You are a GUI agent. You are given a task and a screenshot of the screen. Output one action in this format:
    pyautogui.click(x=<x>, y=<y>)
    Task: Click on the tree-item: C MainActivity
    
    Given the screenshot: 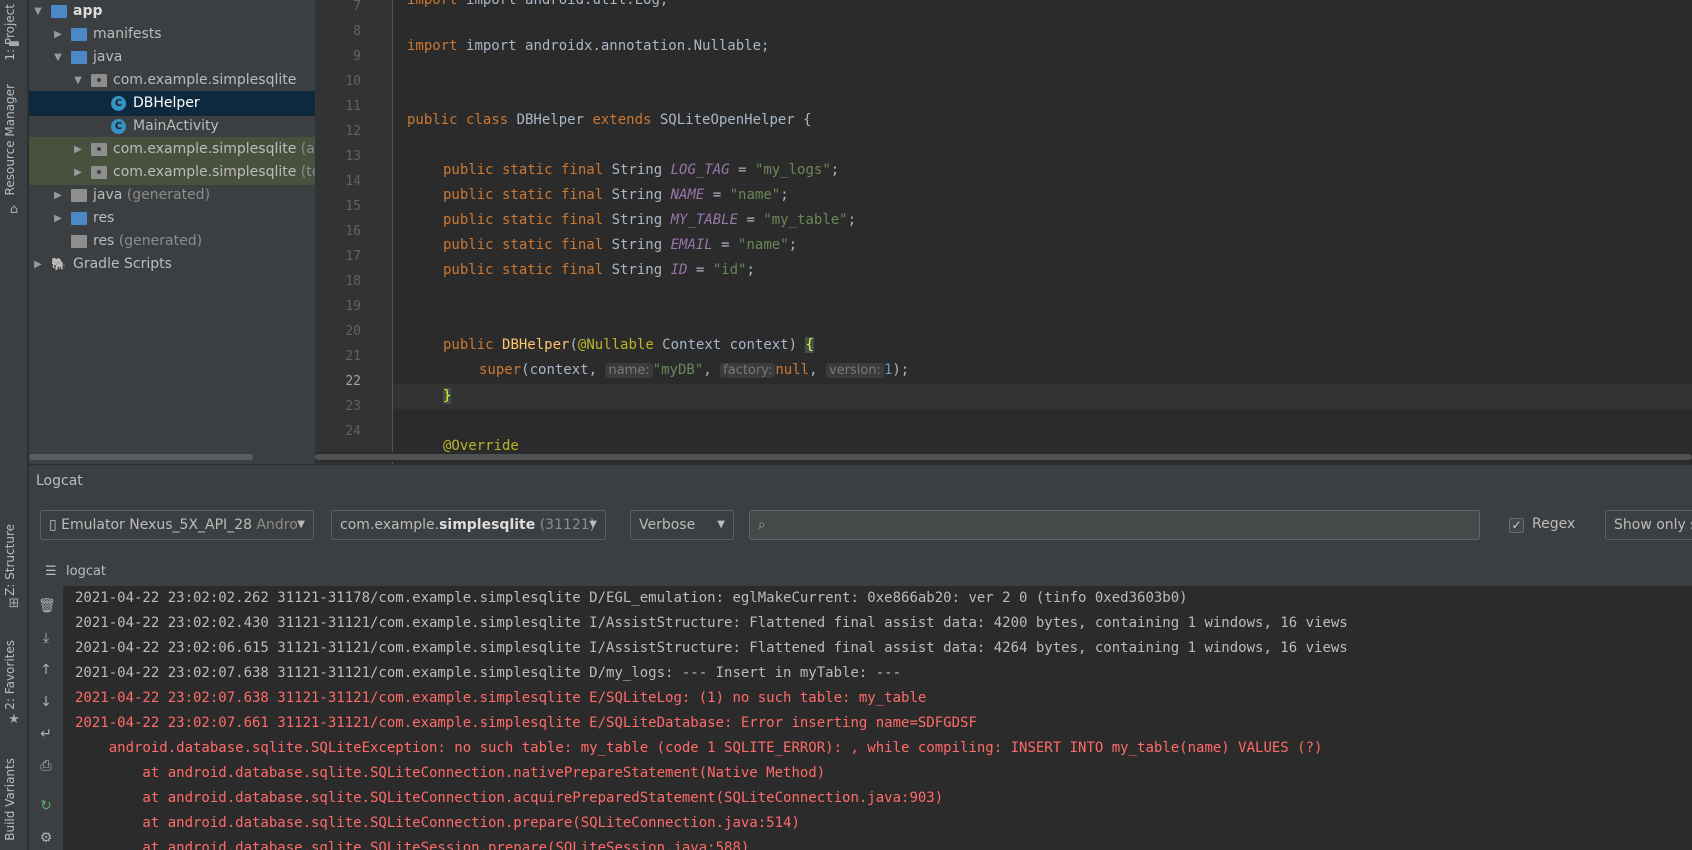 What is the action you would take?
    pyautogui.click(x=172, y=126)
    